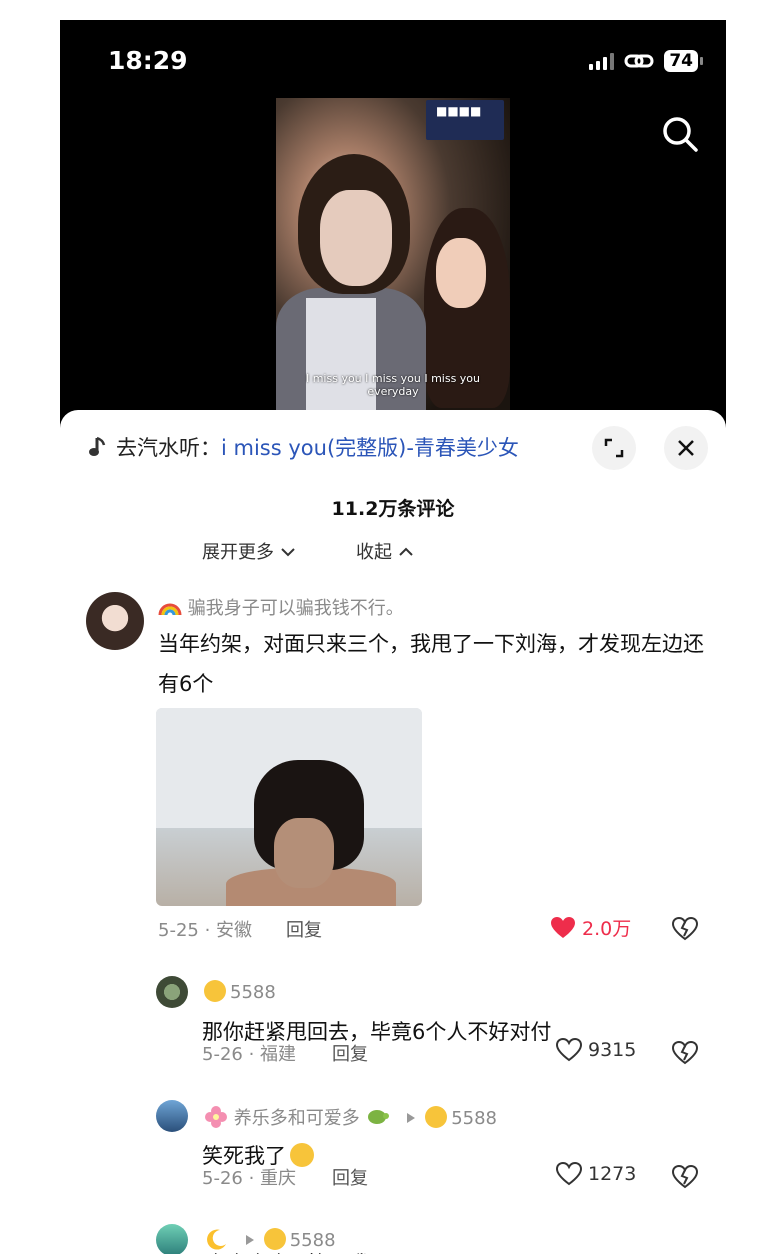 Image resolution: width=772 pixels, height=1254 pixels. I want to click on reply-to-arrow-icon, so click(411, 1118).